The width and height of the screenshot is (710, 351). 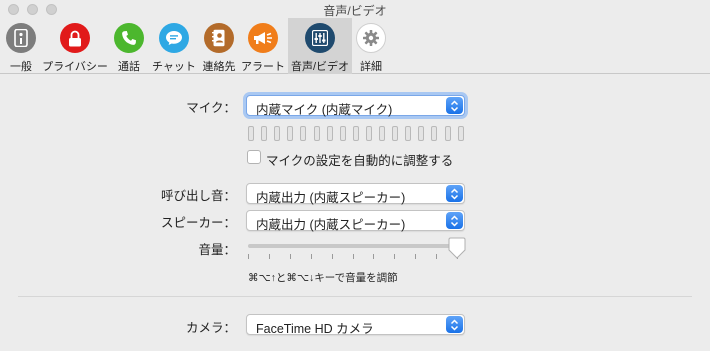 I want to click on microphone-popup: 内蔵マイク (内蔵マイク), so click(x=355, y=106).